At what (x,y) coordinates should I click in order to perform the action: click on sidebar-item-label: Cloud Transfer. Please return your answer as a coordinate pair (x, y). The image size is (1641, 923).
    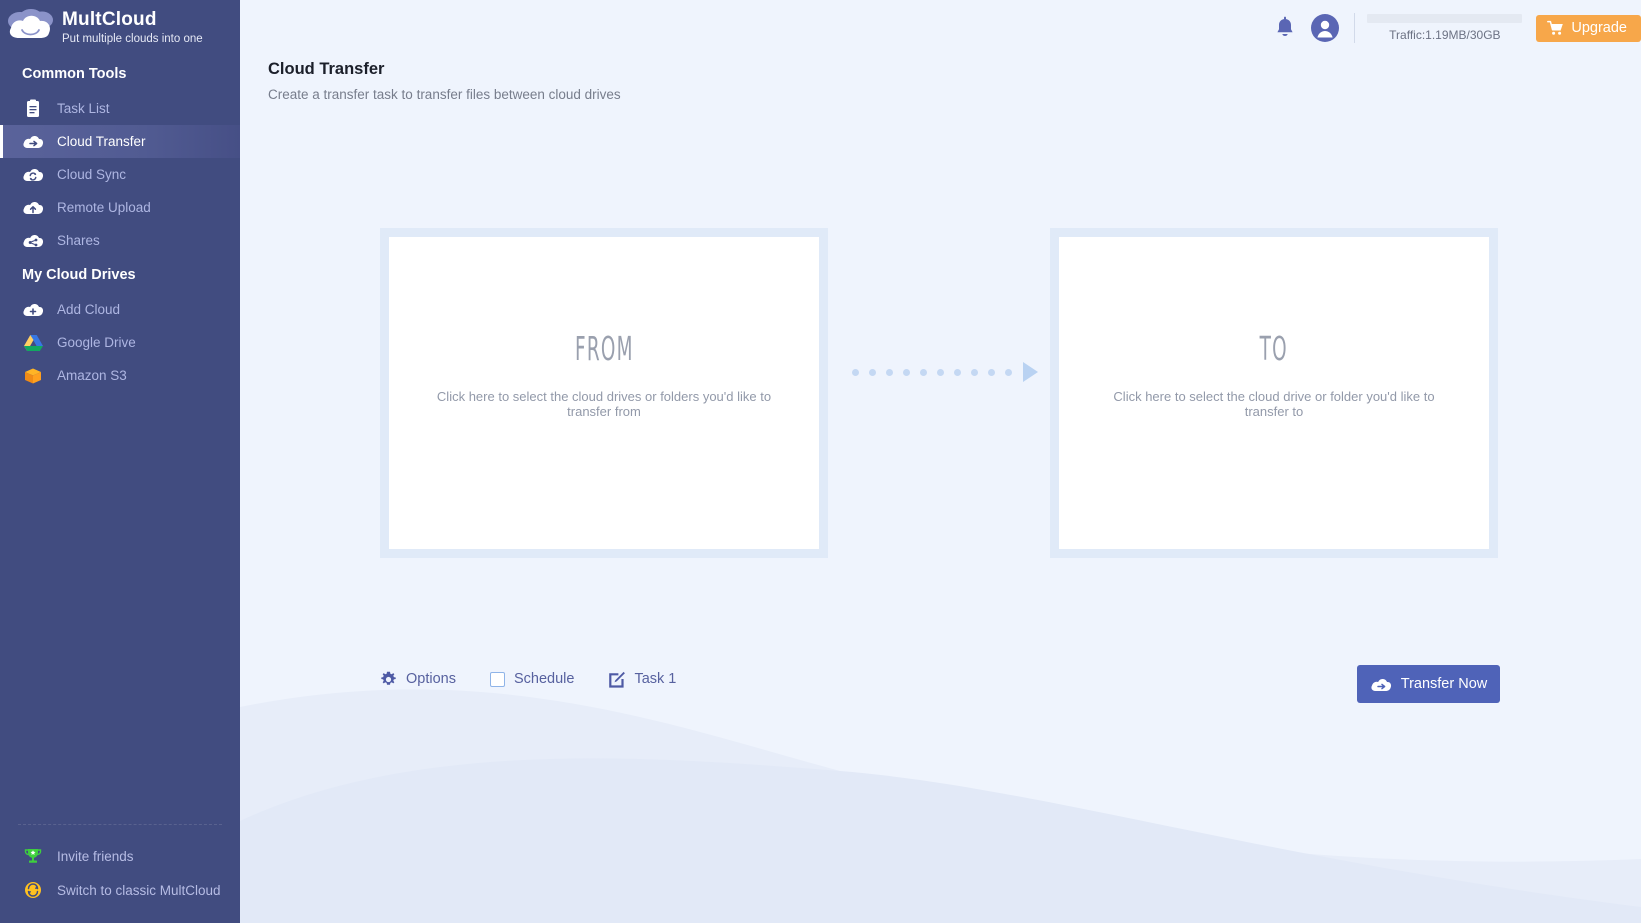
    Looking at the image, I should click on (101, 141).